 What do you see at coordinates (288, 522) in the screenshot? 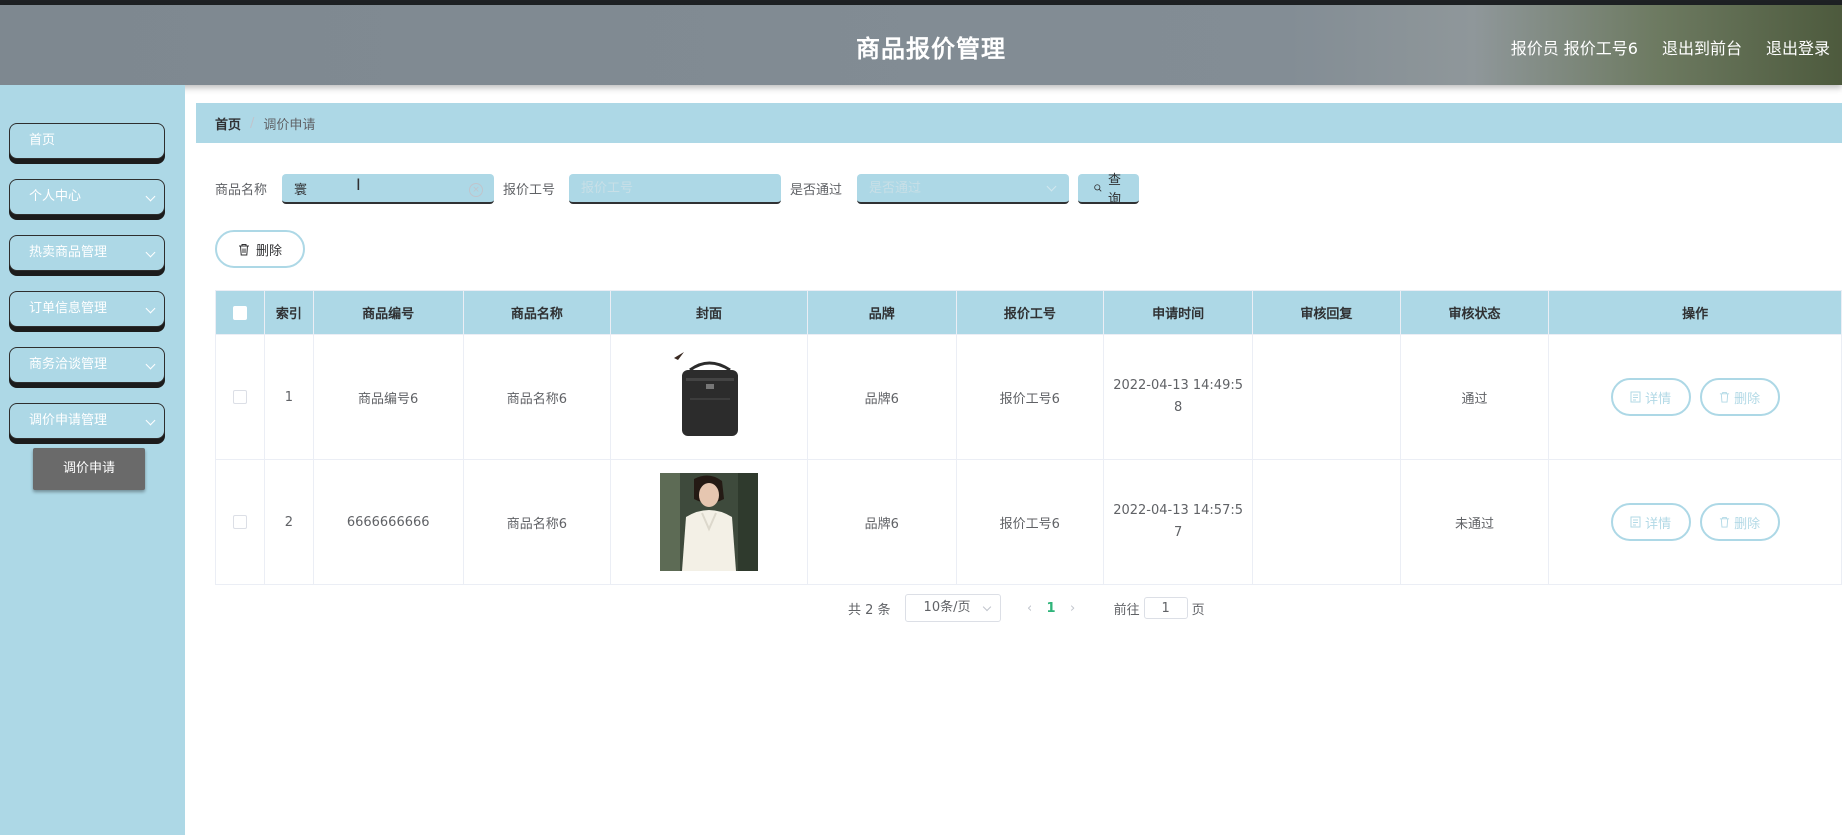
I see `index-cell: 2` at bounding box center [288, 522].